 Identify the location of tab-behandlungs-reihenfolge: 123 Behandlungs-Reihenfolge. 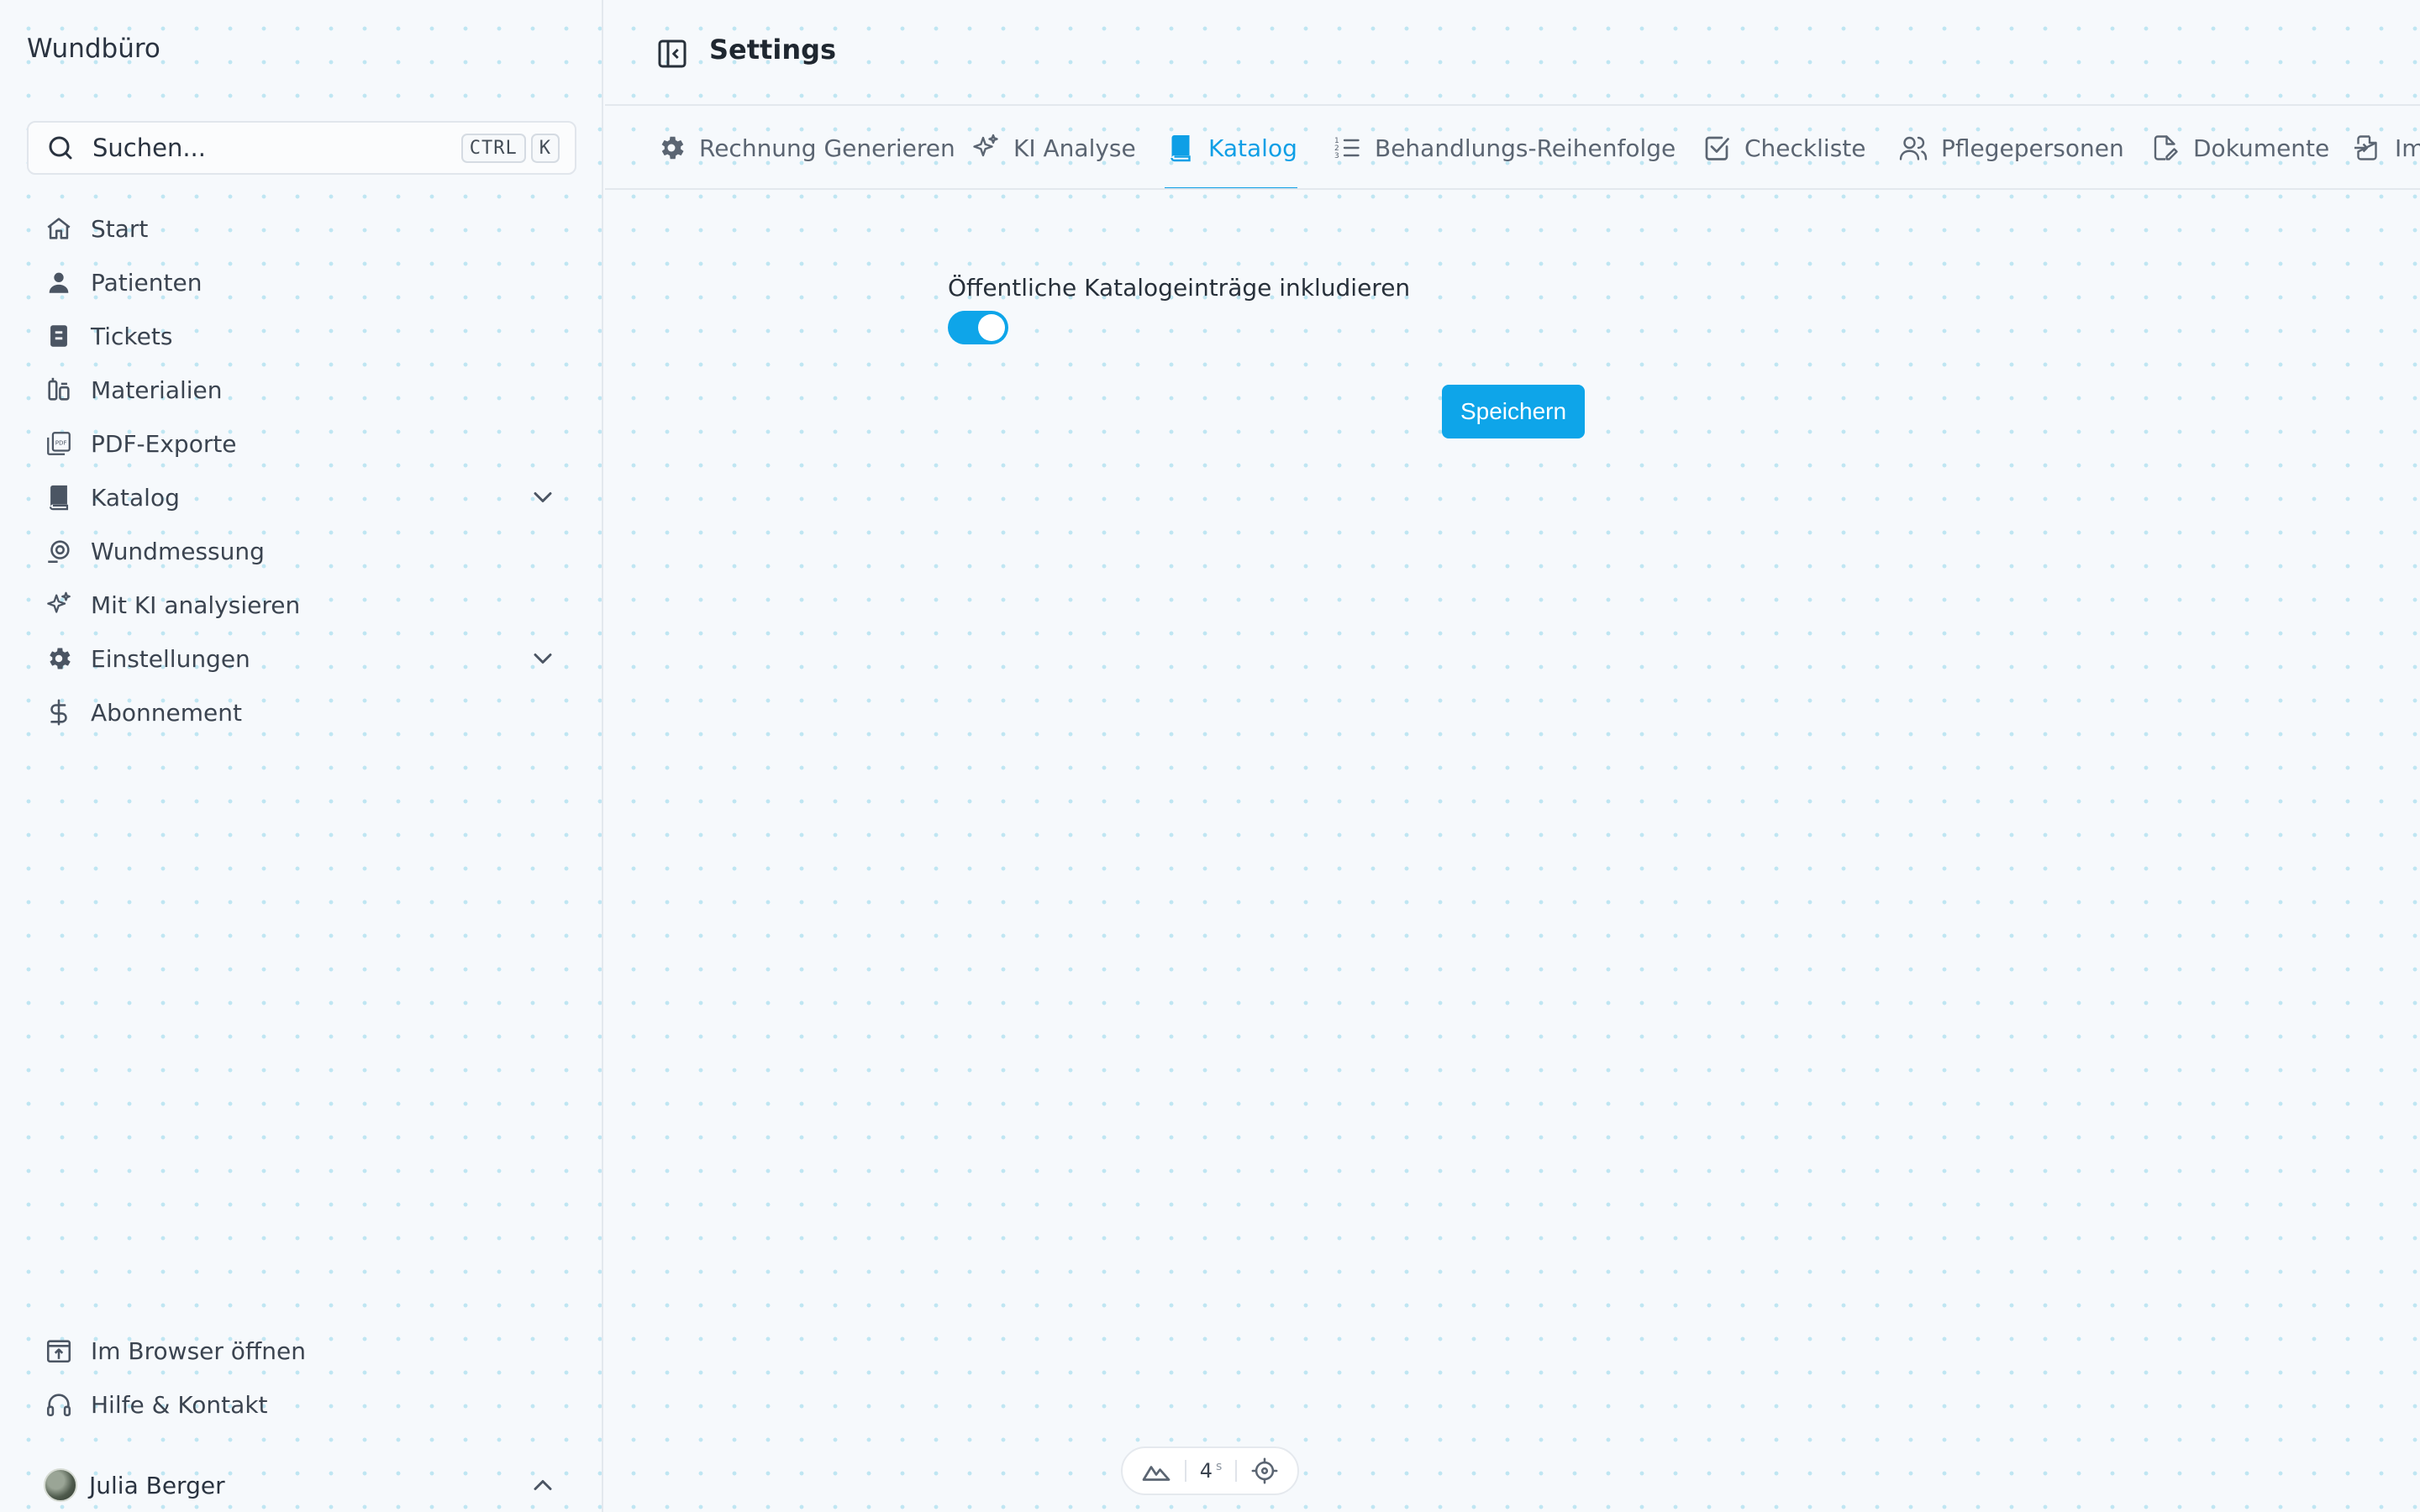
(1503, 148).